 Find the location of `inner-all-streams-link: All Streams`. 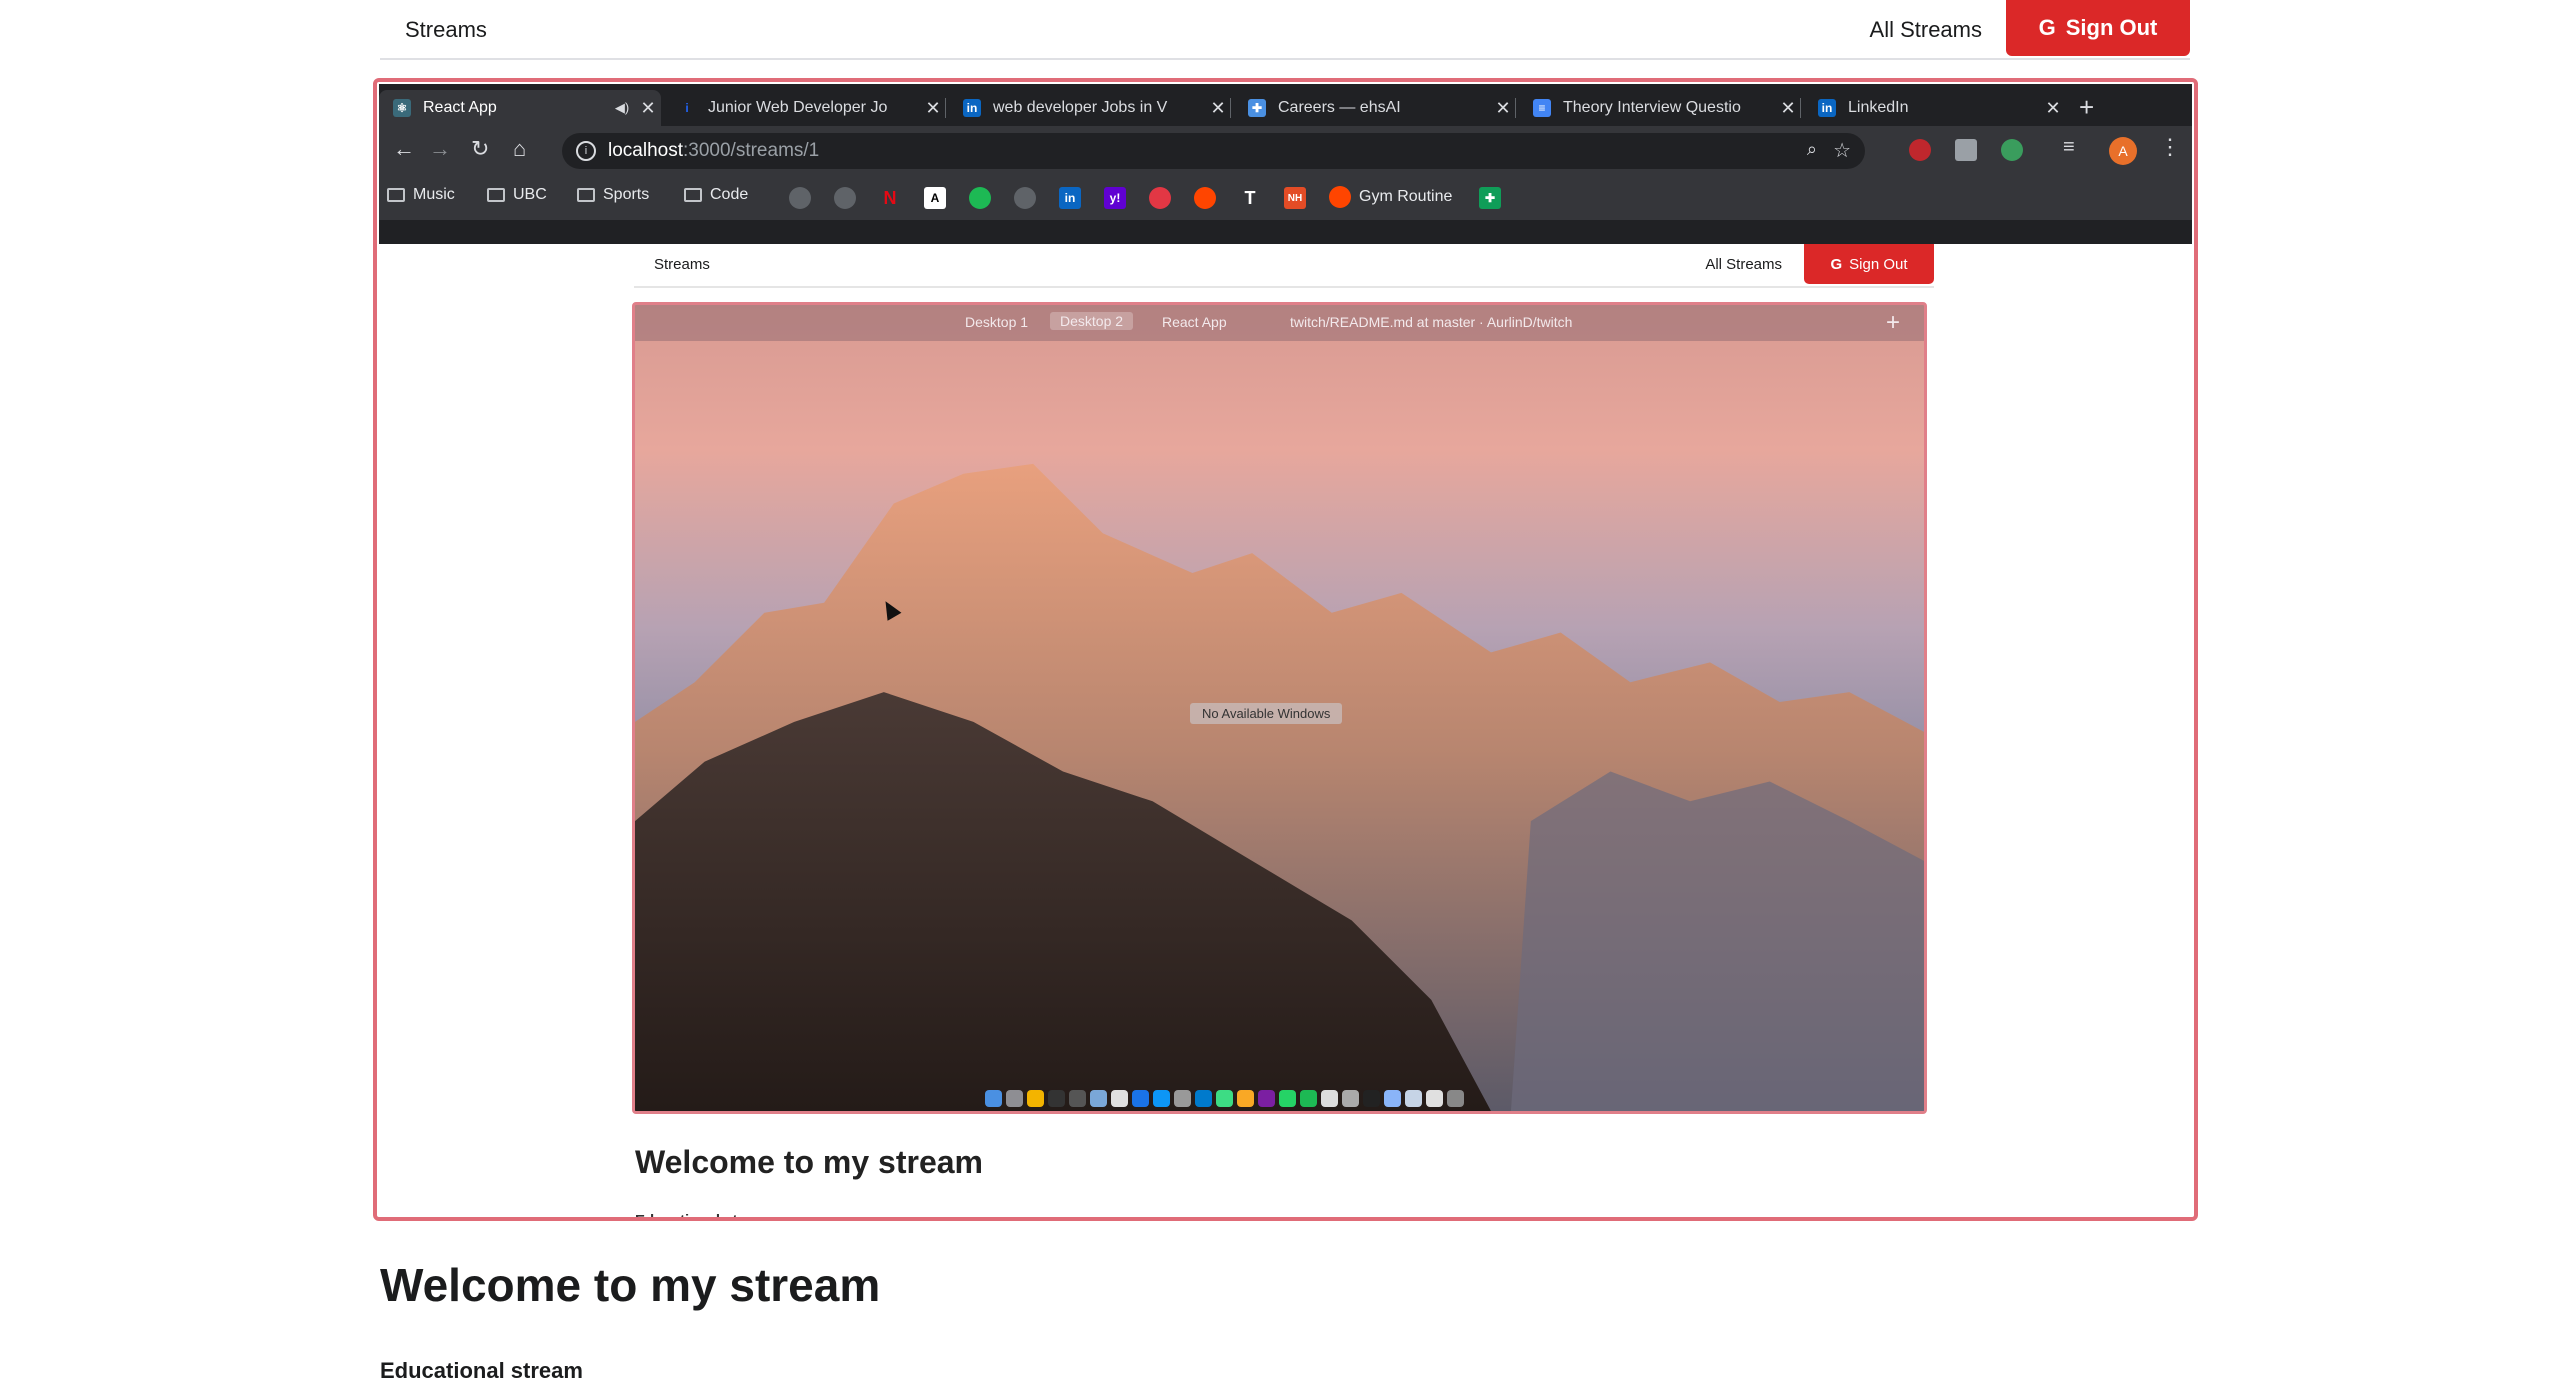

inner-all-streams-link: All Streams is located at coordinates (1743, 264).